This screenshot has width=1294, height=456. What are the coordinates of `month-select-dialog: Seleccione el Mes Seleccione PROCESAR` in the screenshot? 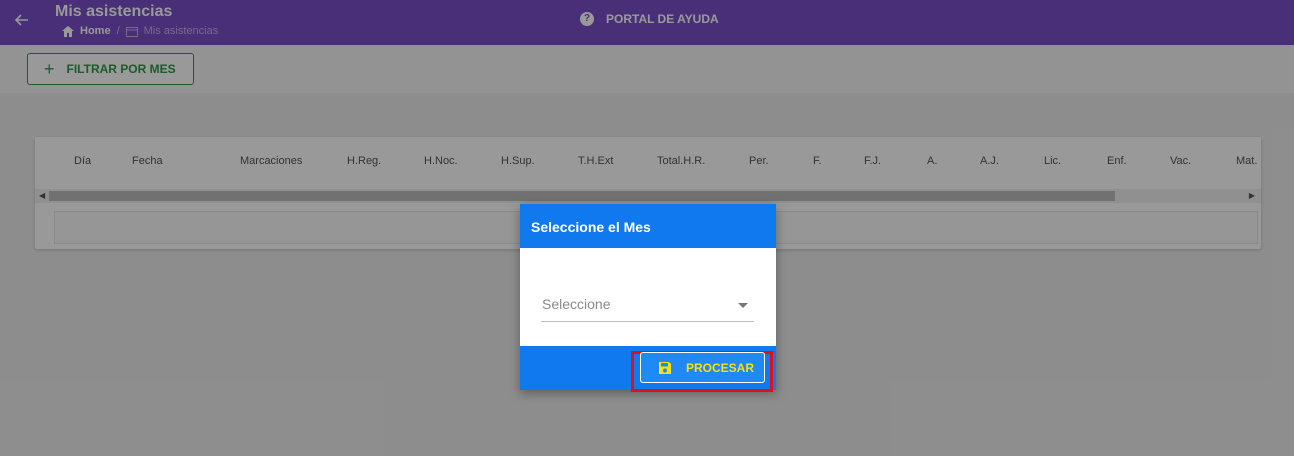 It's located at (648, 298).